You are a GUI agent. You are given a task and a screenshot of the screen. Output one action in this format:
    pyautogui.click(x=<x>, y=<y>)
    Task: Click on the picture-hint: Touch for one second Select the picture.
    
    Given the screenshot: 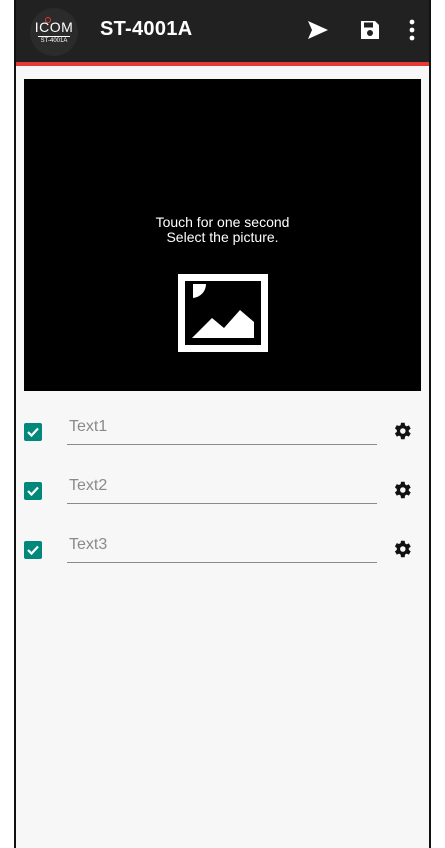 What is the action you would take?
    pyautogui.click(x=222, y=230)
    